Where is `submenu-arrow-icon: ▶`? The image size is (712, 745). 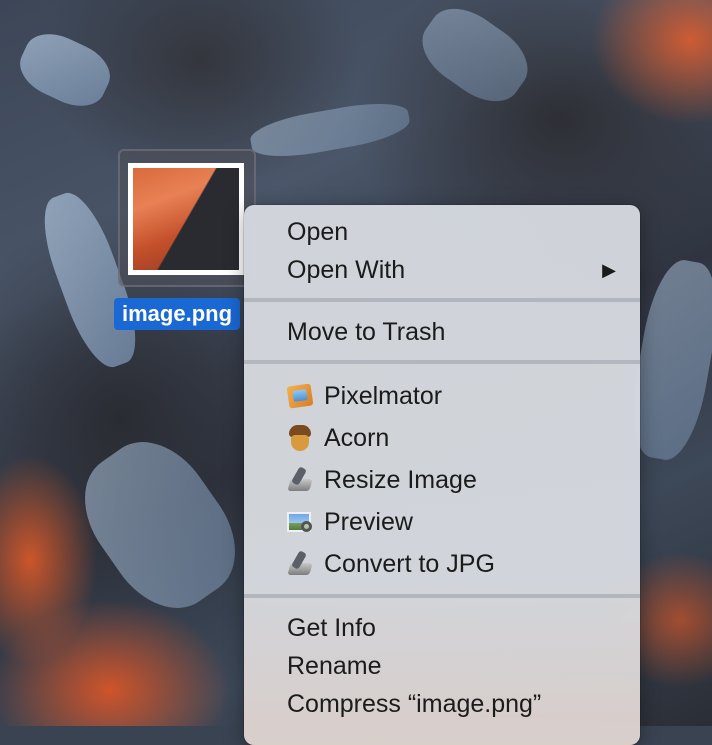
submenu-arrow-icon: ▶ is located at coordinates (609, 270).